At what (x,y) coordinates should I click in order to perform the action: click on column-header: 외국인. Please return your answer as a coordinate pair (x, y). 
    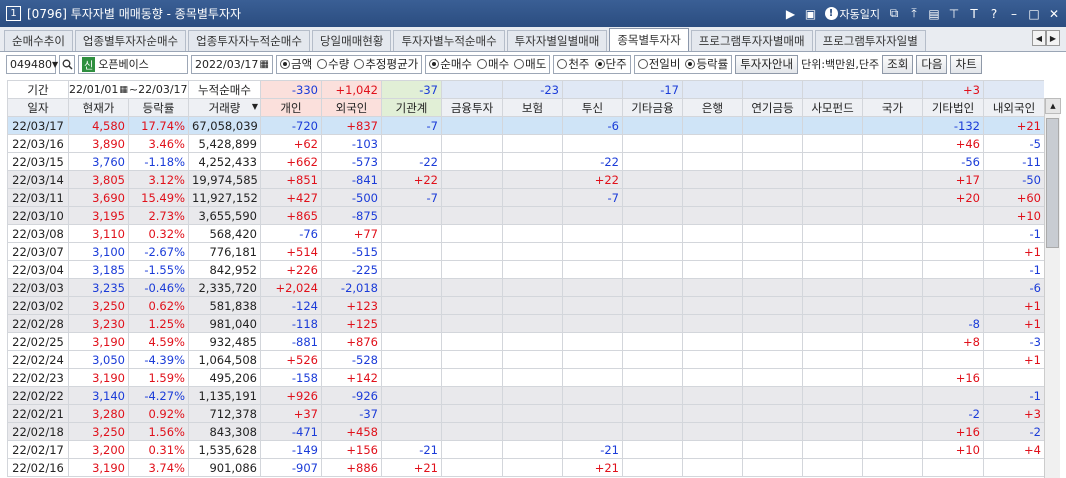
    Looking at the image, I should click on (351, 107).